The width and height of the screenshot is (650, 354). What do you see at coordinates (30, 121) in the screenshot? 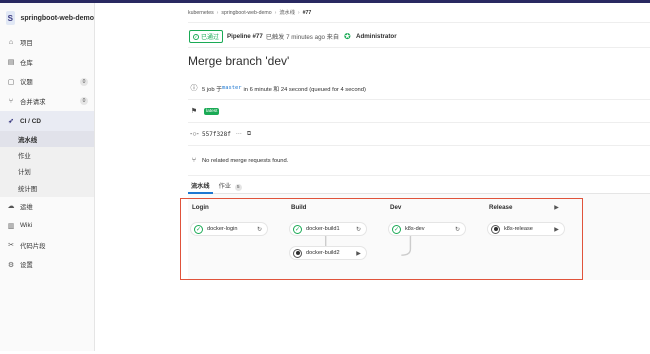
I see `sidebar-item-label: CI / CD` at bounding box center [30, 121].